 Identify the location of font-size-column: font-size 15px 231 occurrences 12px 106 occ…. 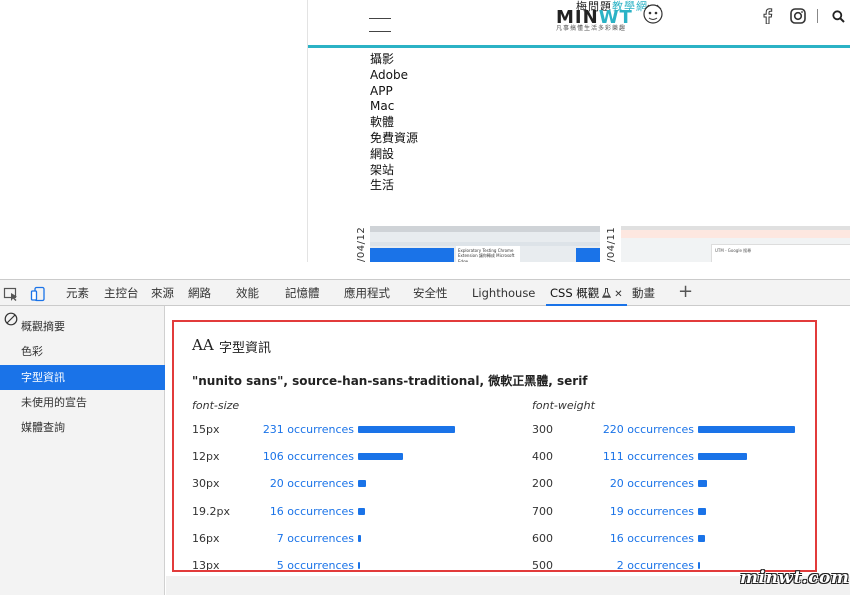
(342, 485).